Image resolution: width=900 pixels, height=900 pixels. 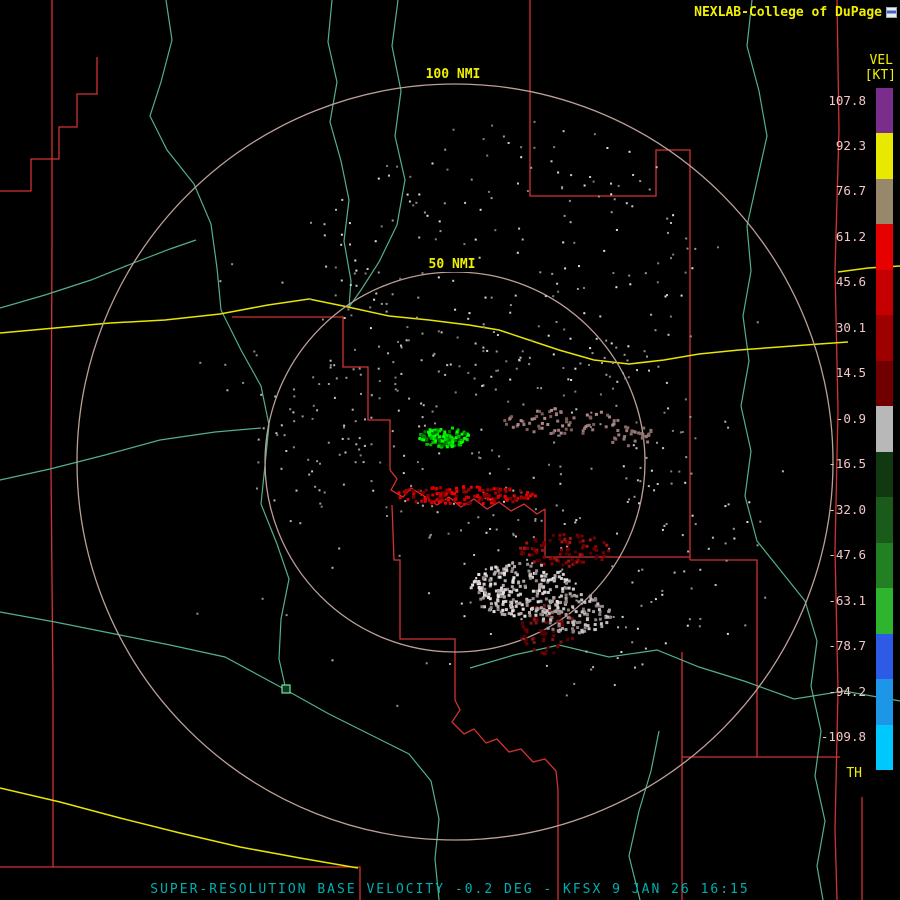 What do you see at coordinates (847, 646) in the screenshot?
I see `colorbar-tick: -78.7` at bounding box center [847, 646].